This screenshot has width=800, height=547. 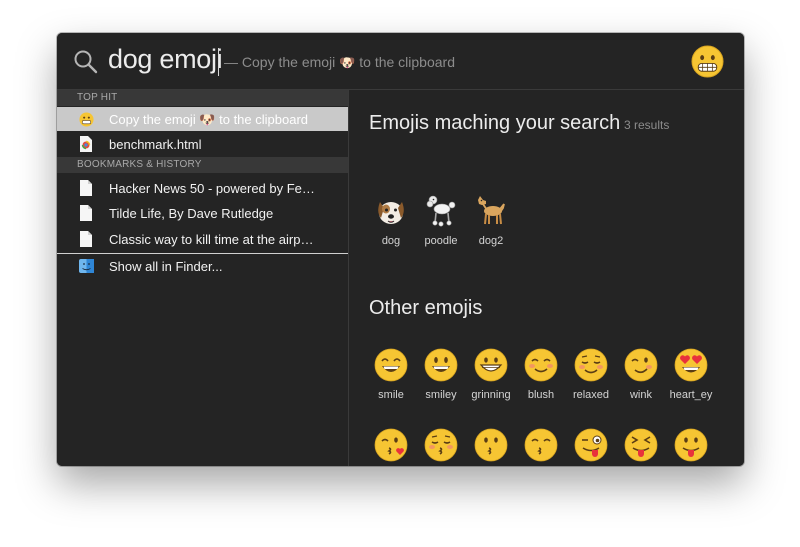 I want to click on section-header-top-hit: TOP HIT, so click(x=202, y=98).